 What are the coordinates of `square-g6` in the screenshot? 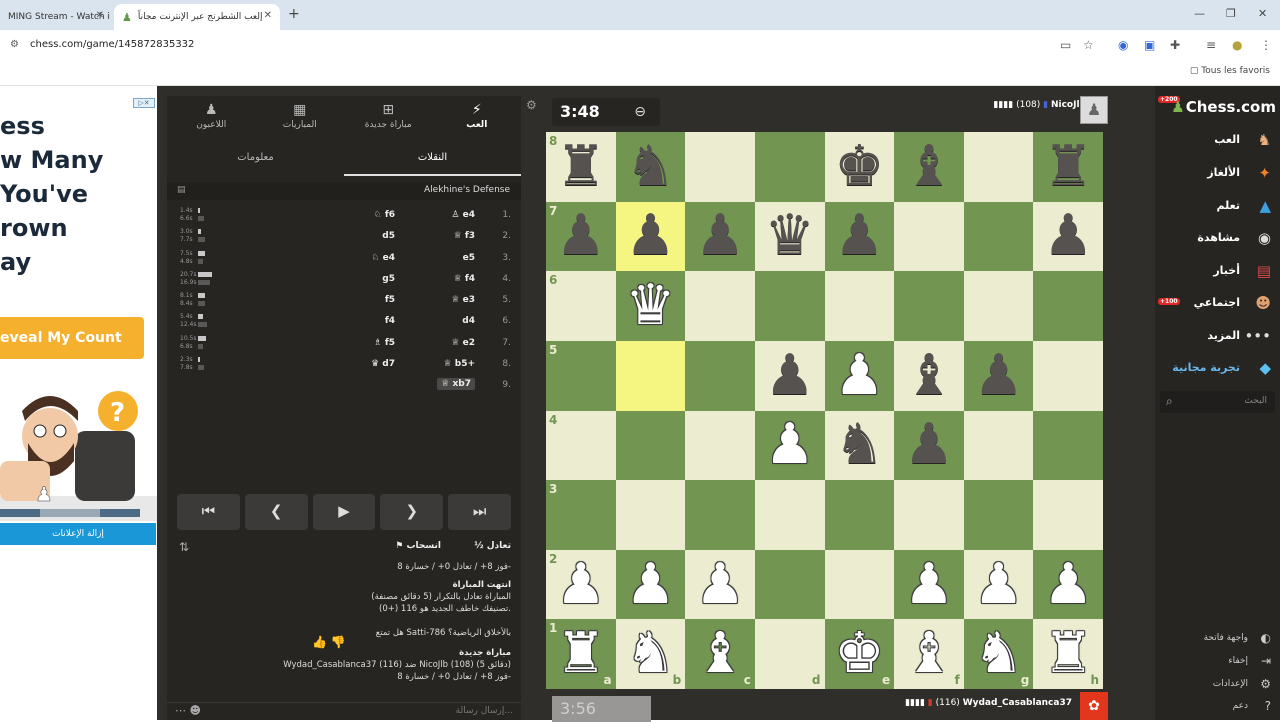 It's located at (998, 306).